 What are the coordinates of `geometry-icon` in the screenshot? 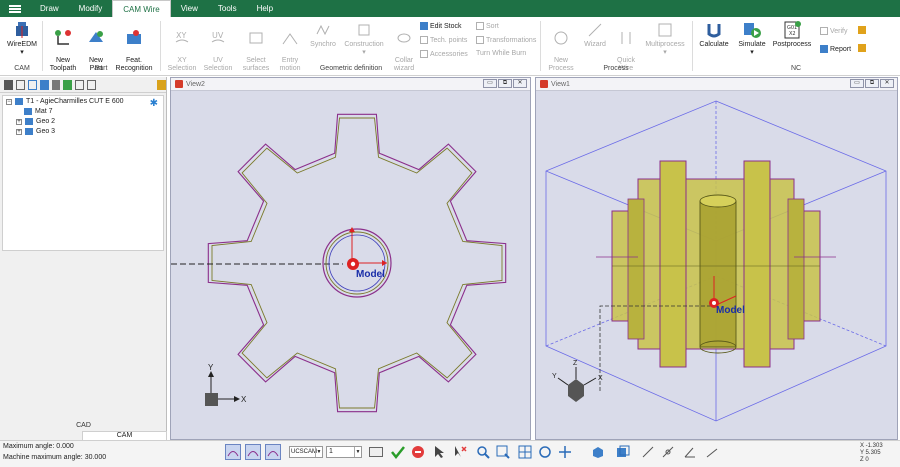 It's located at (29, 121).